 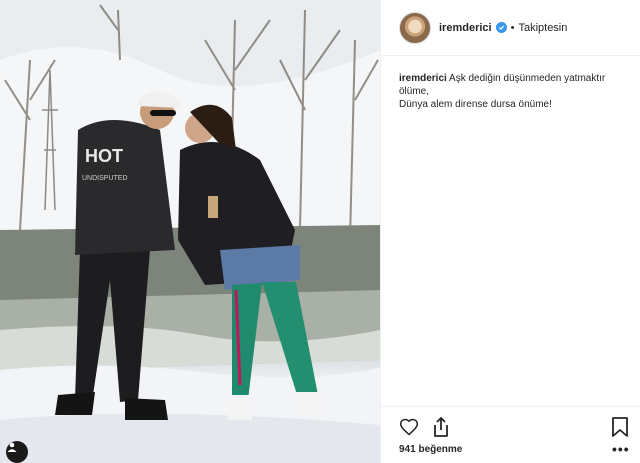 I want to click on share-icon, so click(x=441, y=426).